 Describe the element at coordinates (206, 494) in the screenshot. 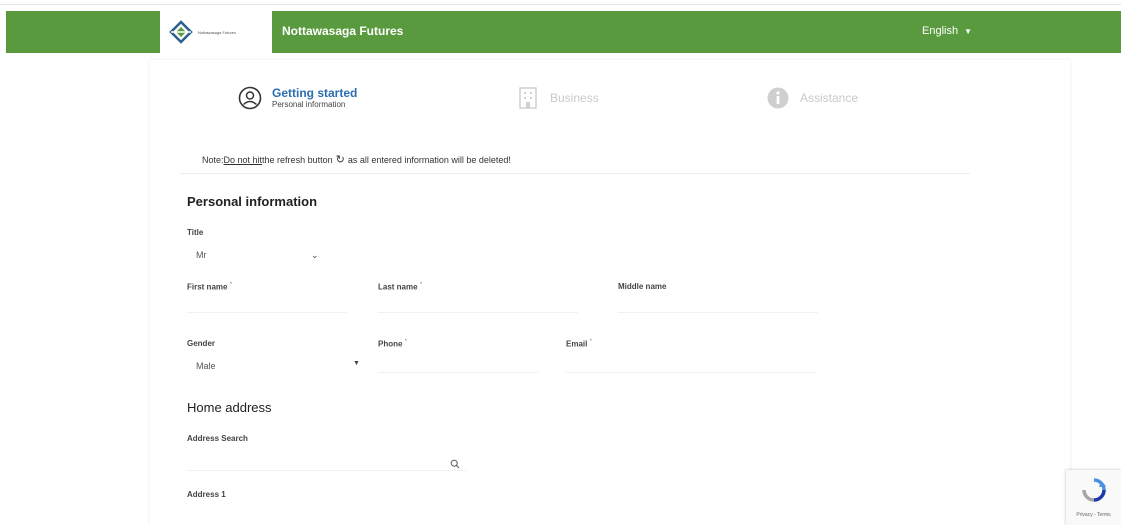

I see `address1-label: Address 1` at that location.